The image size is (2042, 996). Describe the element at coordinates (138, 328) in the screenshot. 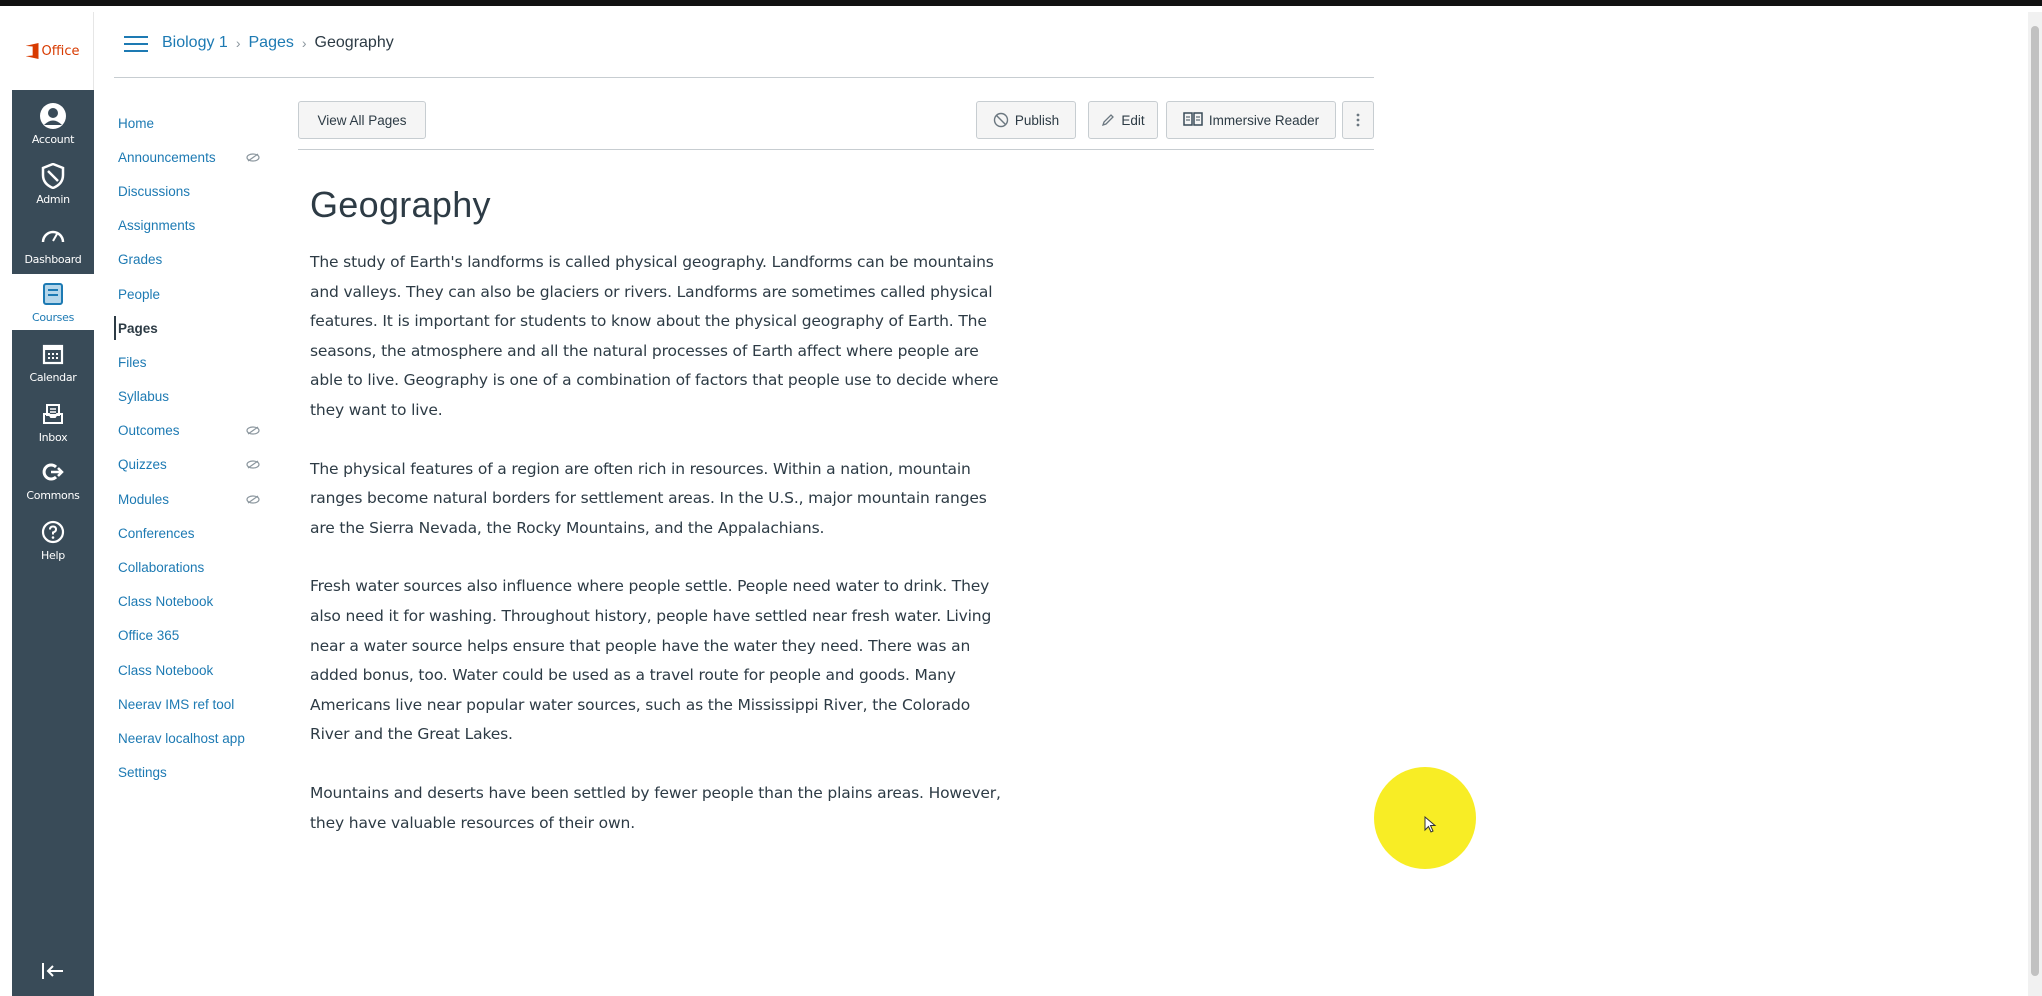

I see `course-nav-label: Pages` at that location.